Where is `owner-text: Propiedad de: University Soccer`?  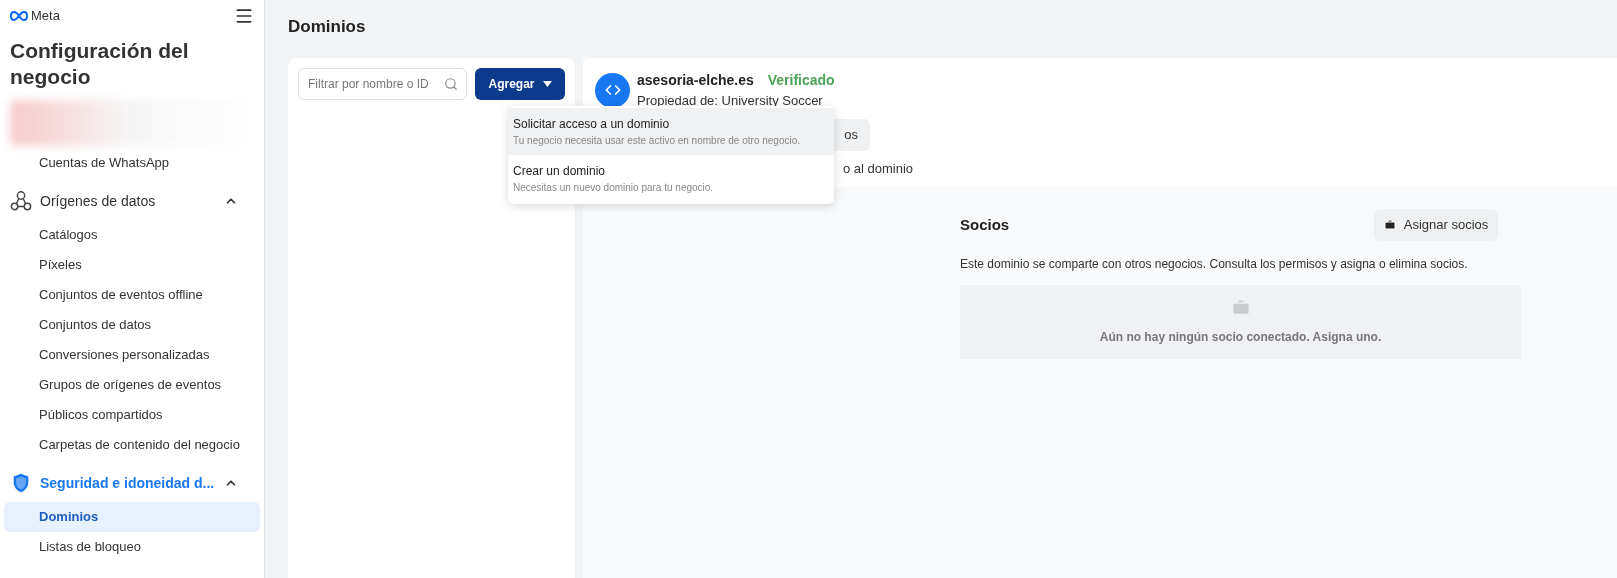
owner-text: Propiedad de: University Soccer is located at coordinates (730, 101).